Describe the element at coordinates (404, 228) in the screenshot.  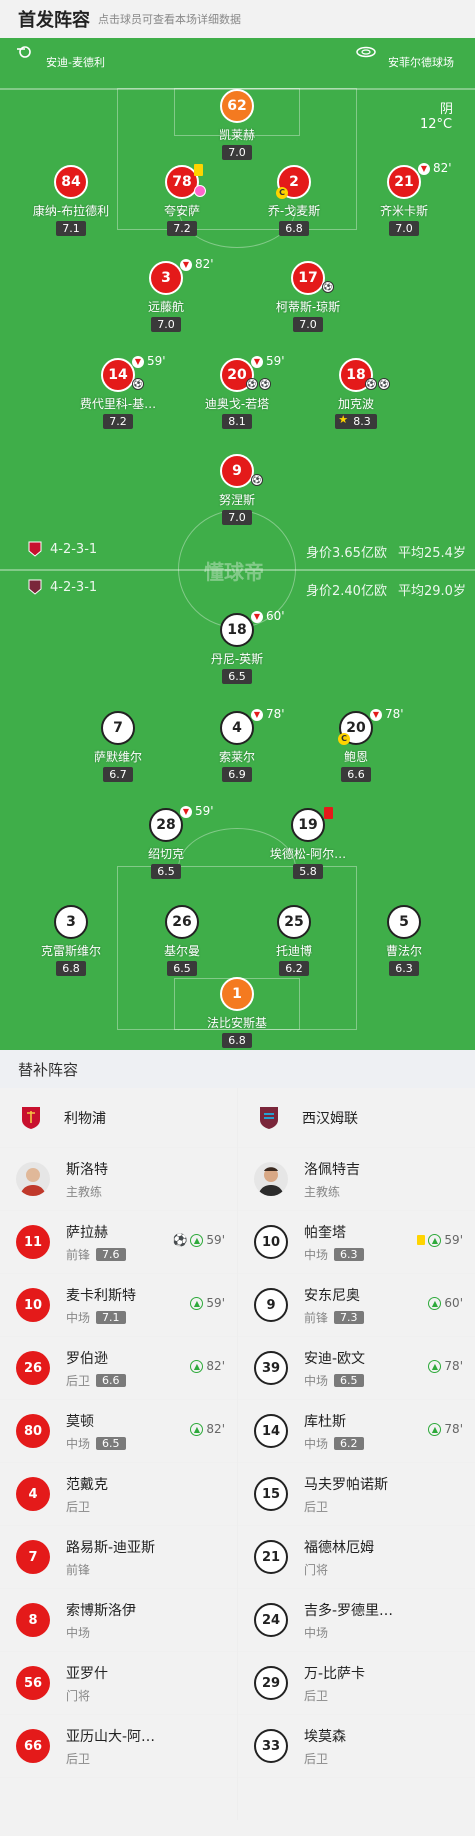
I see `player-rating: 7.0` at that location.